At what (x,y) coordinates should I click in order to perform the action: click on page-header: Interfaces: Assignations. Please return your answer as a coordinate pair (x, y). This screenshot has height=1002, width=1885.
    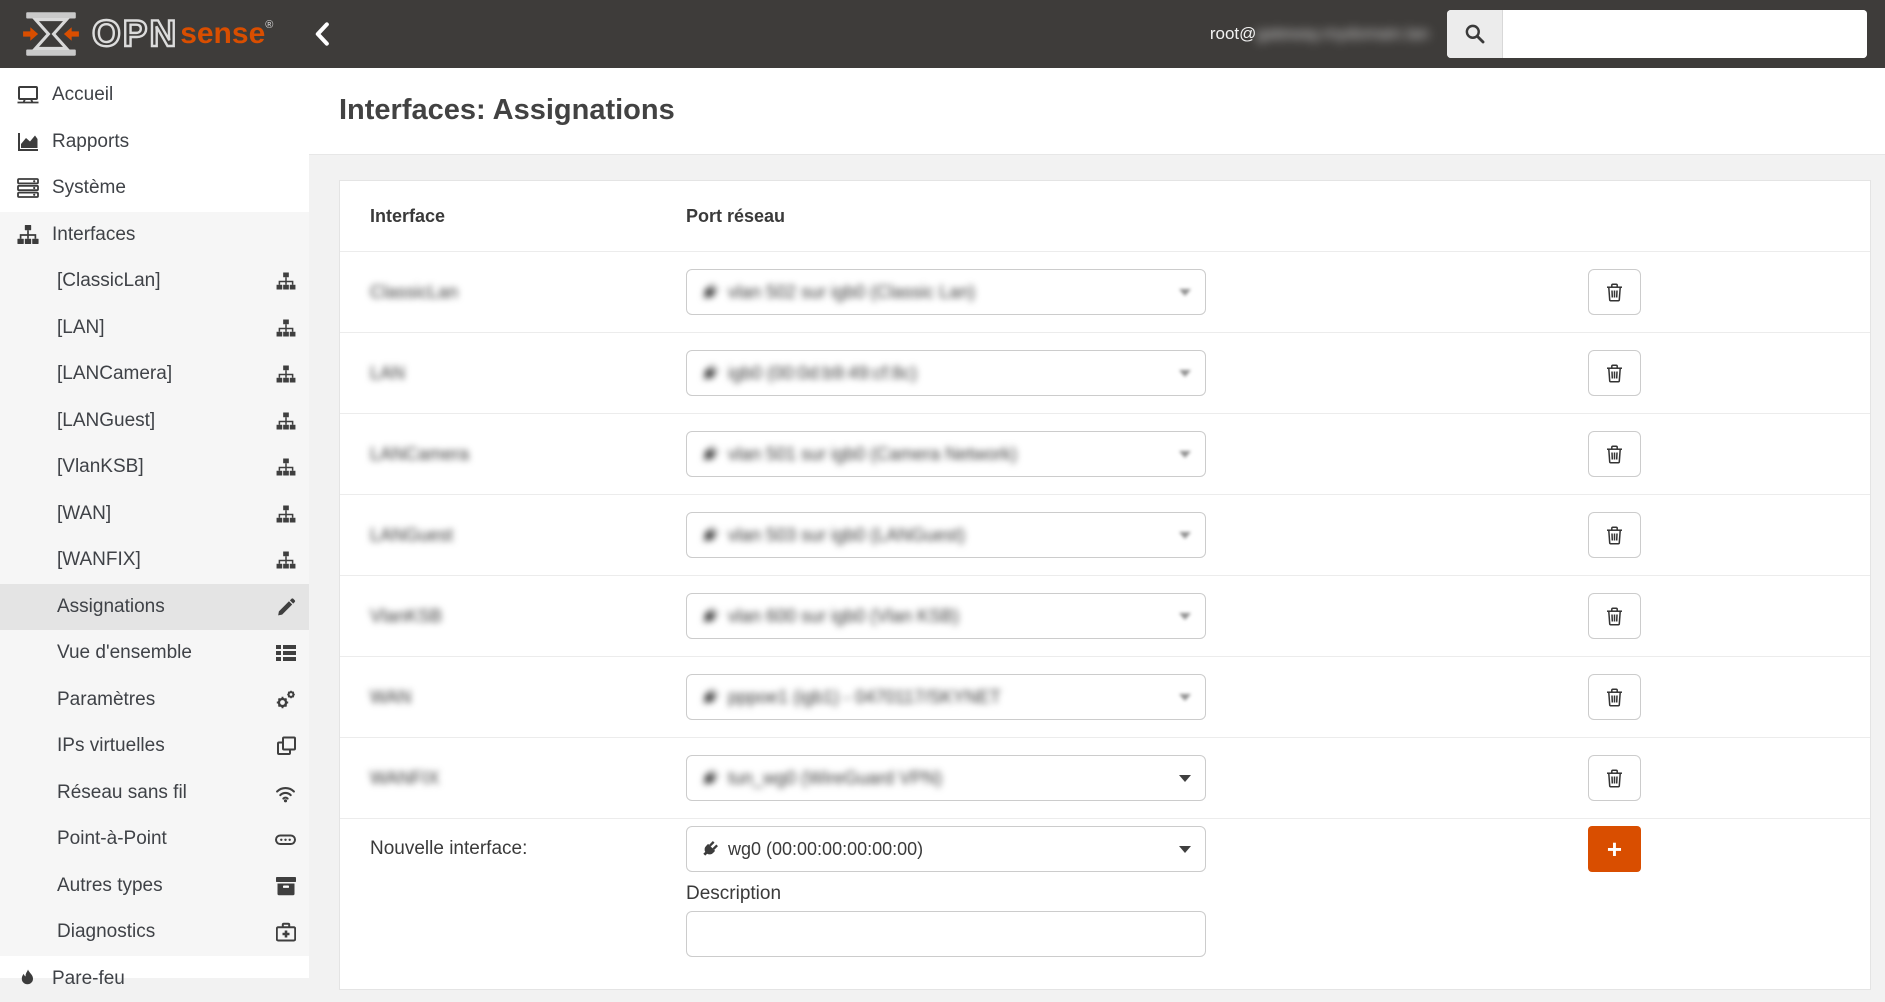
    Looking at the image, I should click on (1097, 111).